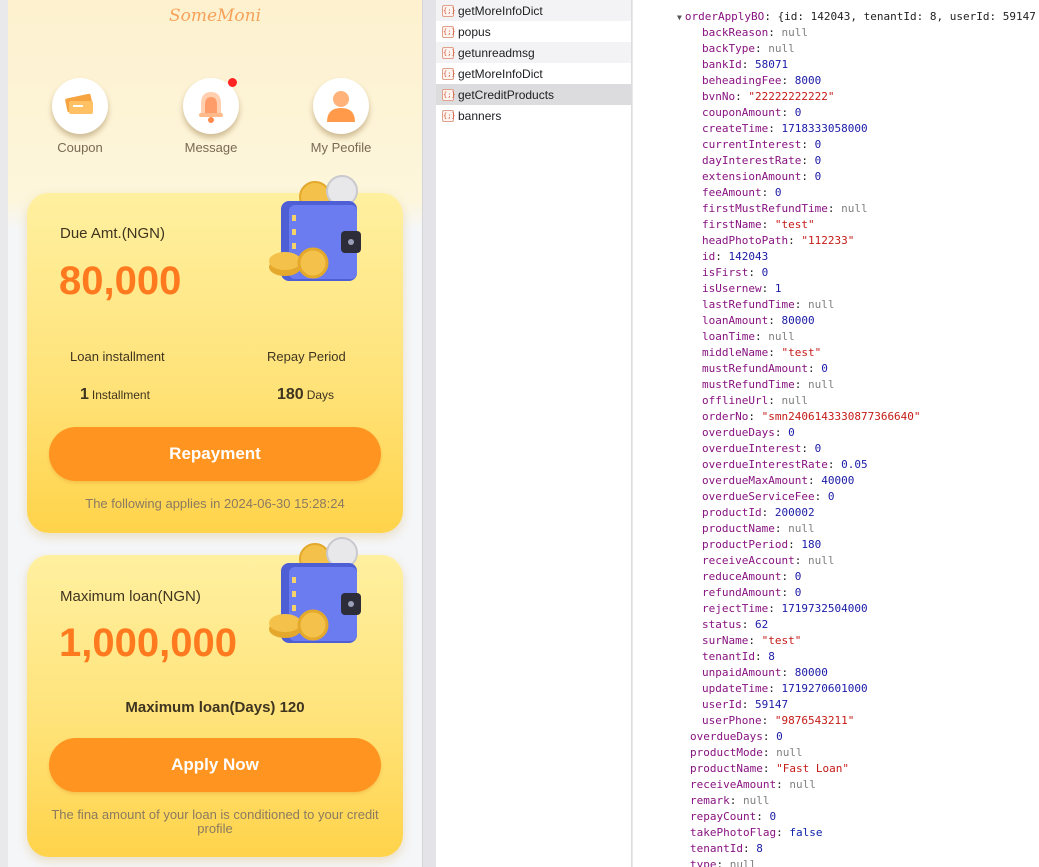  Describe the element at coordinates (735, 400) in the screenshot. I see `json-key: offlineUrl` at that location.